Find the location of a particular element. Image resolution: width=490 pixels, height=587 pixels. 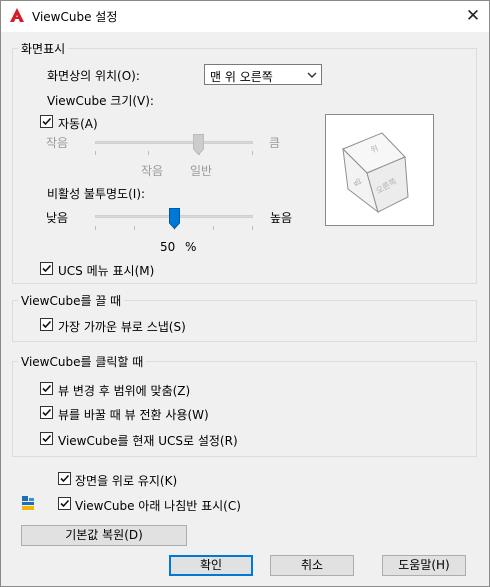

auto-size-checkbox is located at coordinates (46, 121).